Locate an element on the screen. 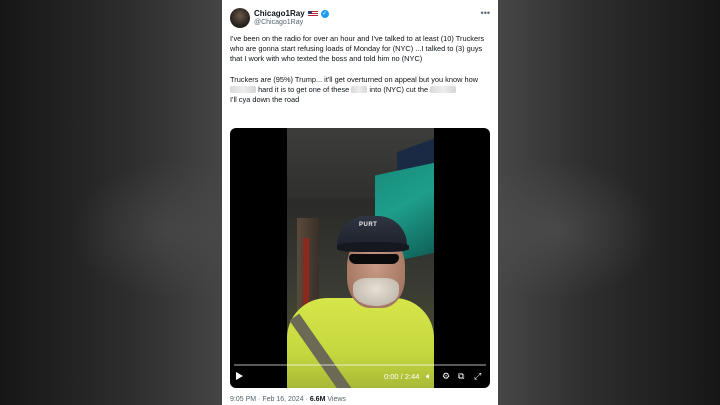 The height and width of the screenshot is (405, 720). display-name: Chicago1Ray is located at coordinates (279, 13).